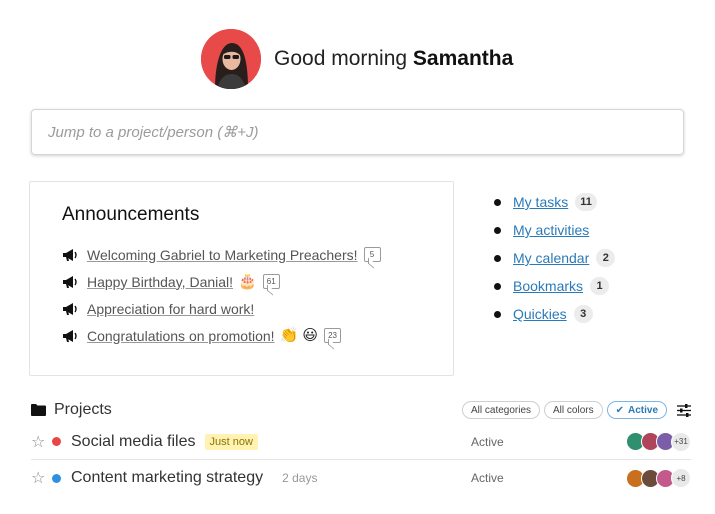  I want to click on comment-count-badge: 61, so click(271, 281).